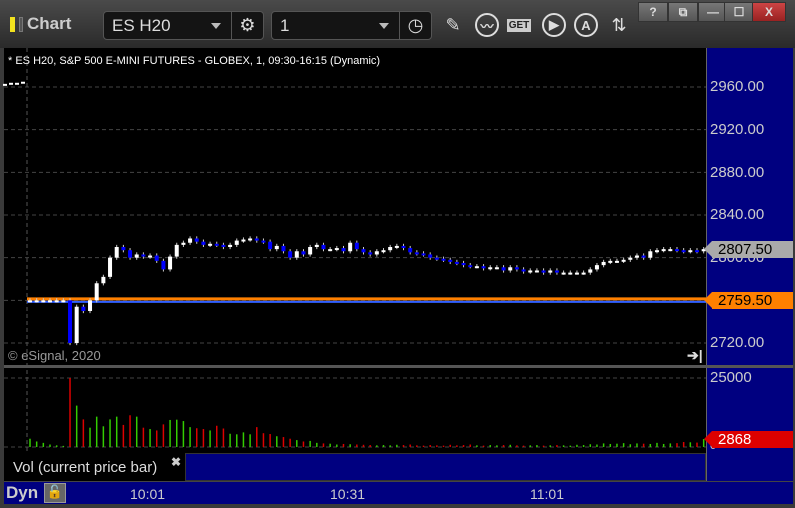 This screenshot has width=795, height=508. What do you see at coordinates (737, 86) in the screenshot?
I see `price-label: 2960.00` at bounding box center [737, 86].